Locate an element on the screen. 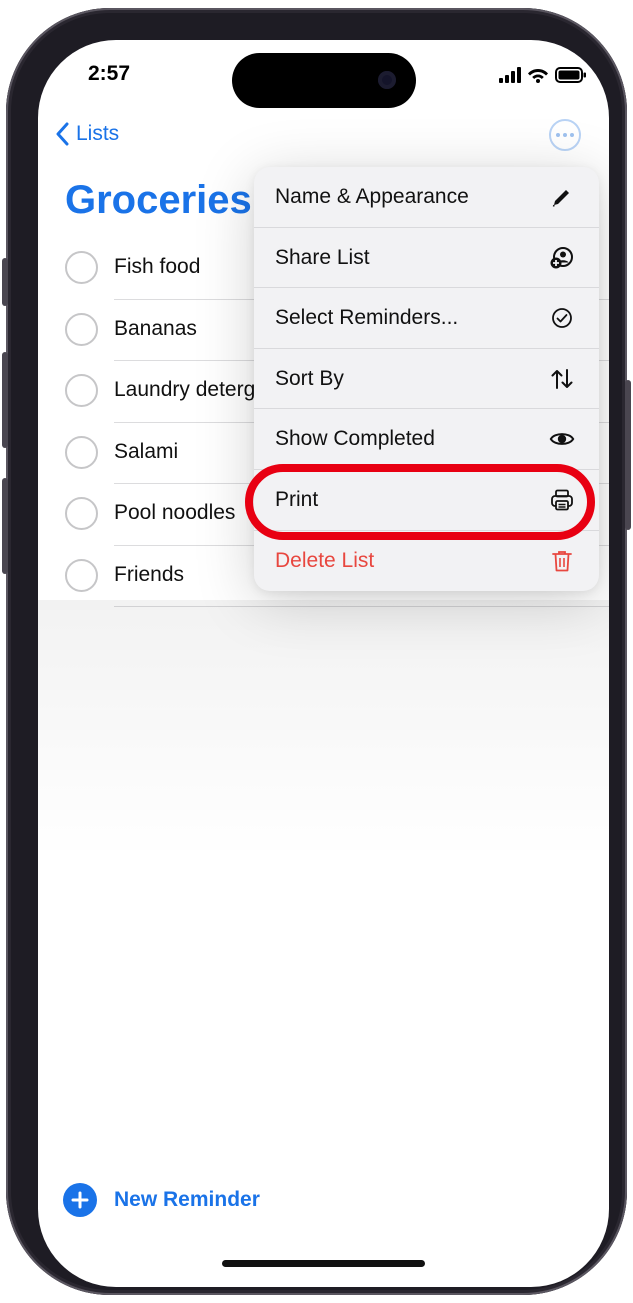  pencil-icon is located at coordinates (562, 197).